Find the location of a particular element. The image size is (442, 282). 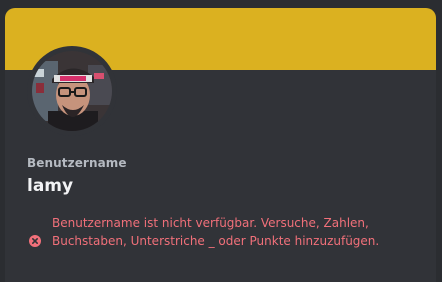

avatar-ring is located at coordinates (72, 91).